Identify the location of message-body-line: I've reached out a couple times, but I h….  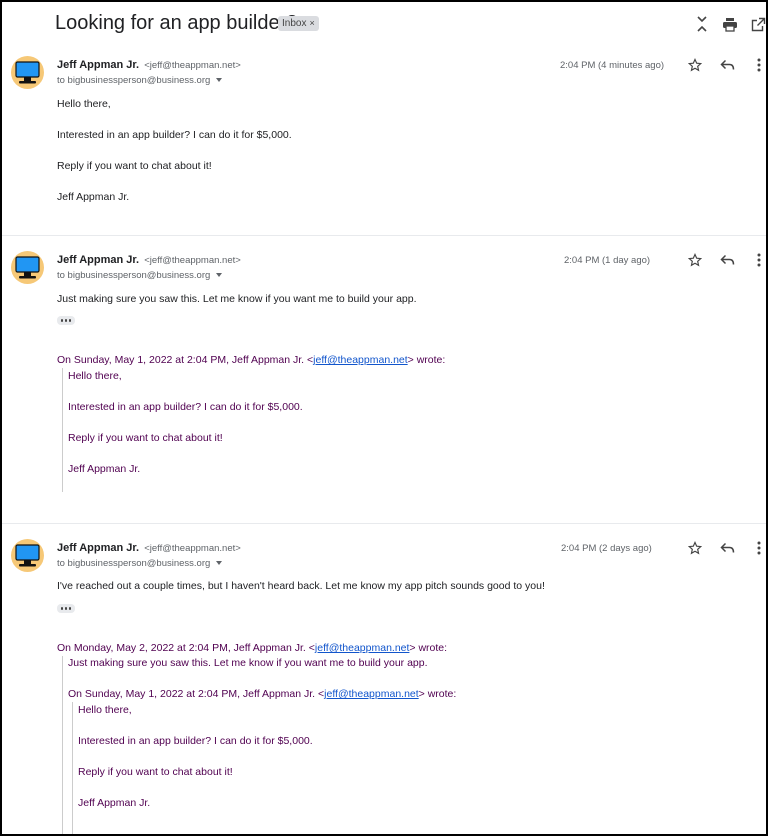
(301, 586).